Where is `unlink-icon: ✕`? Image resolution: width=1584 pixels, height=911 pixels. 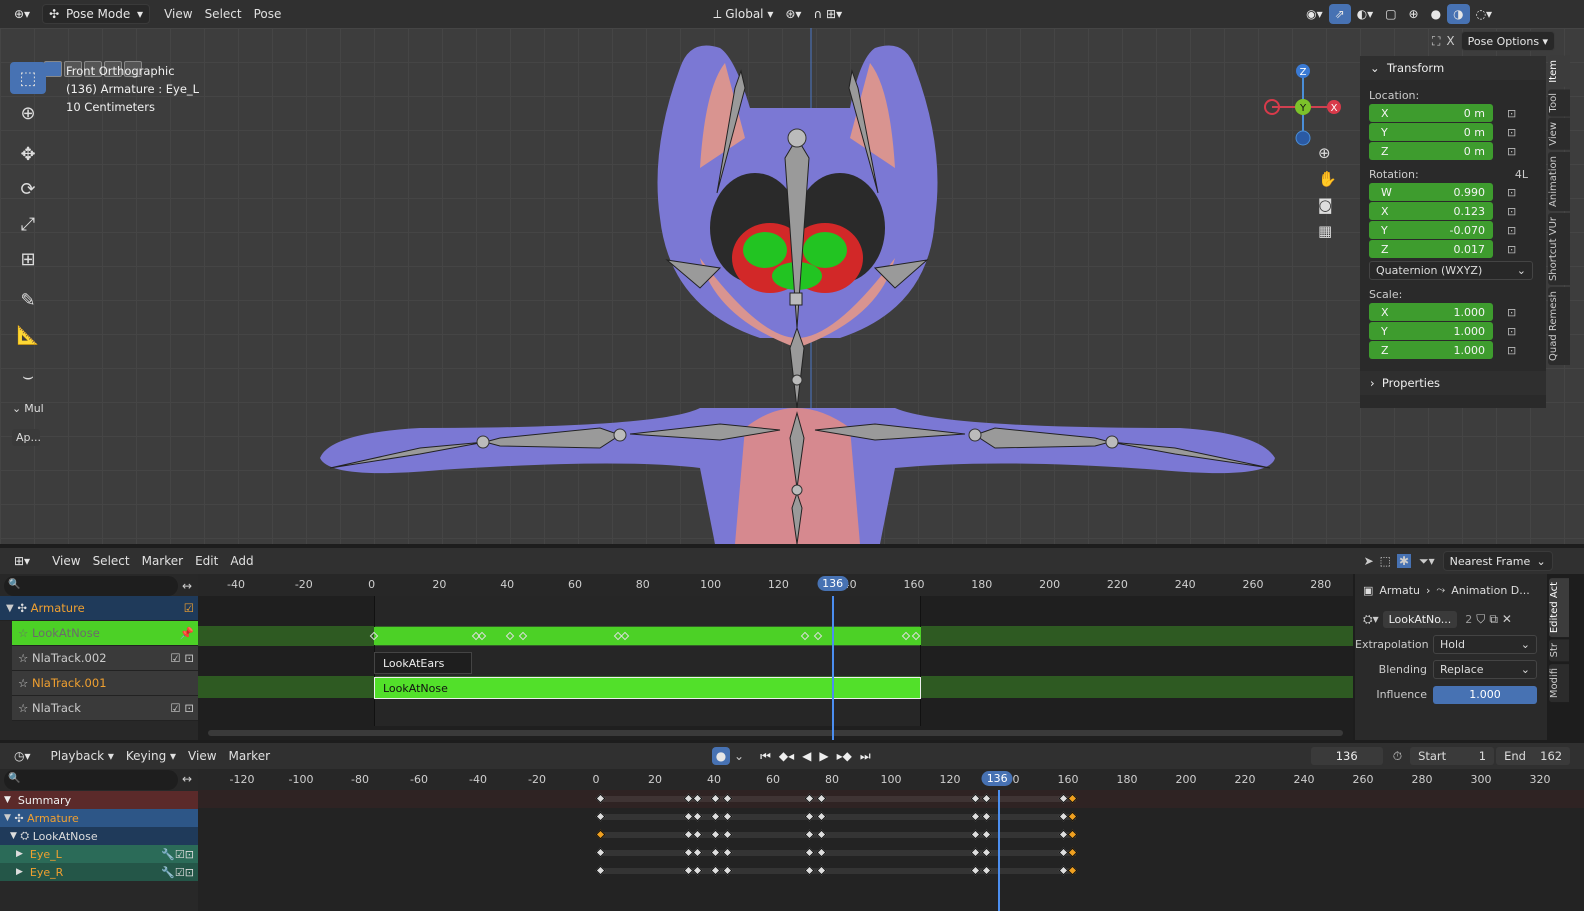
unlink-icon: ✕ is located at coordinates (1507, 619).